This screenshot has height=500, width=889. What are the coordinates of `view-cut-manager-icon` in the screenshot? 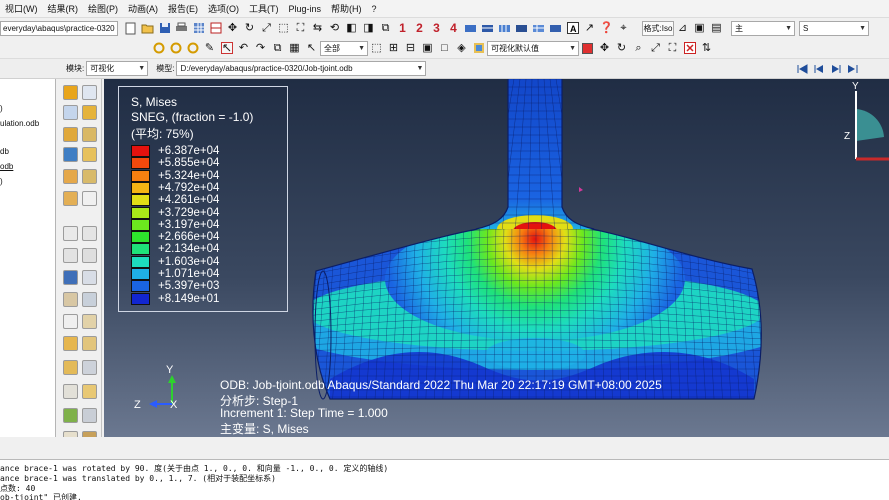 It's located at (89, 277).